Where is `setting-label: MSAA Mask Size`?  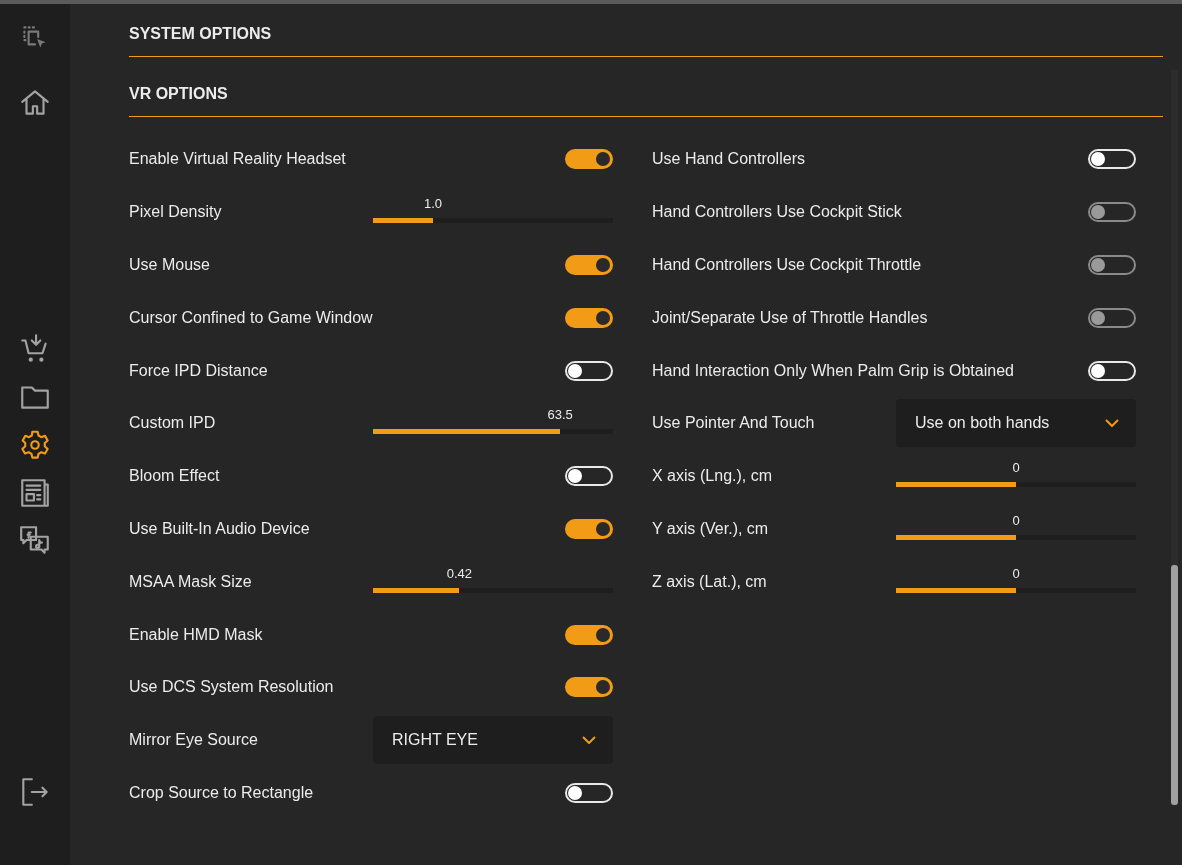
setting-label: MSAA Mask Size is located at coordinates (190, 581).